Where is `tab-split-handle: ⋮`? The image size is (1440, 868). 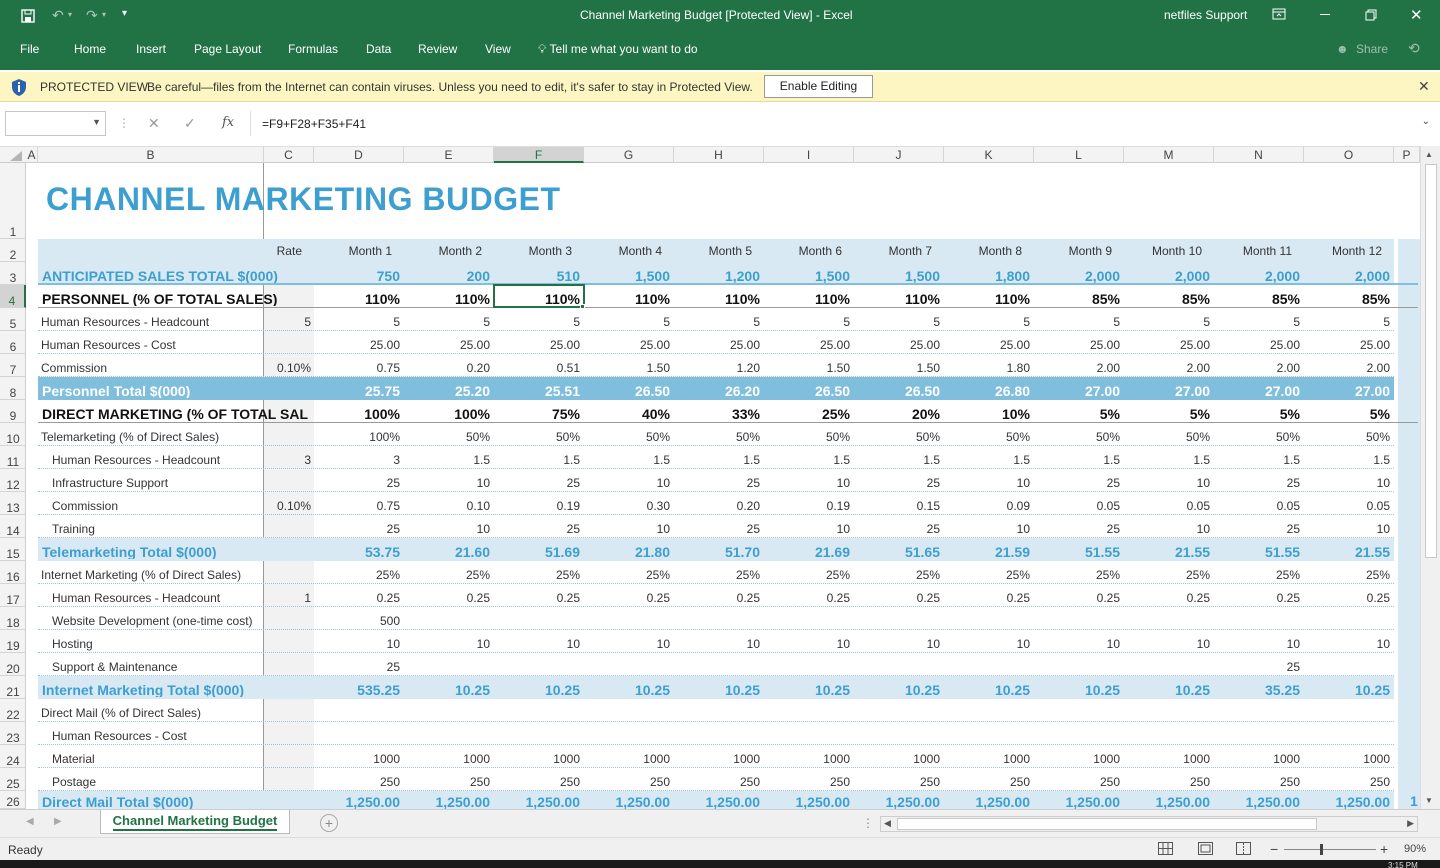 tab-split-handle: ⋮ is located at coordinates (868, 823).